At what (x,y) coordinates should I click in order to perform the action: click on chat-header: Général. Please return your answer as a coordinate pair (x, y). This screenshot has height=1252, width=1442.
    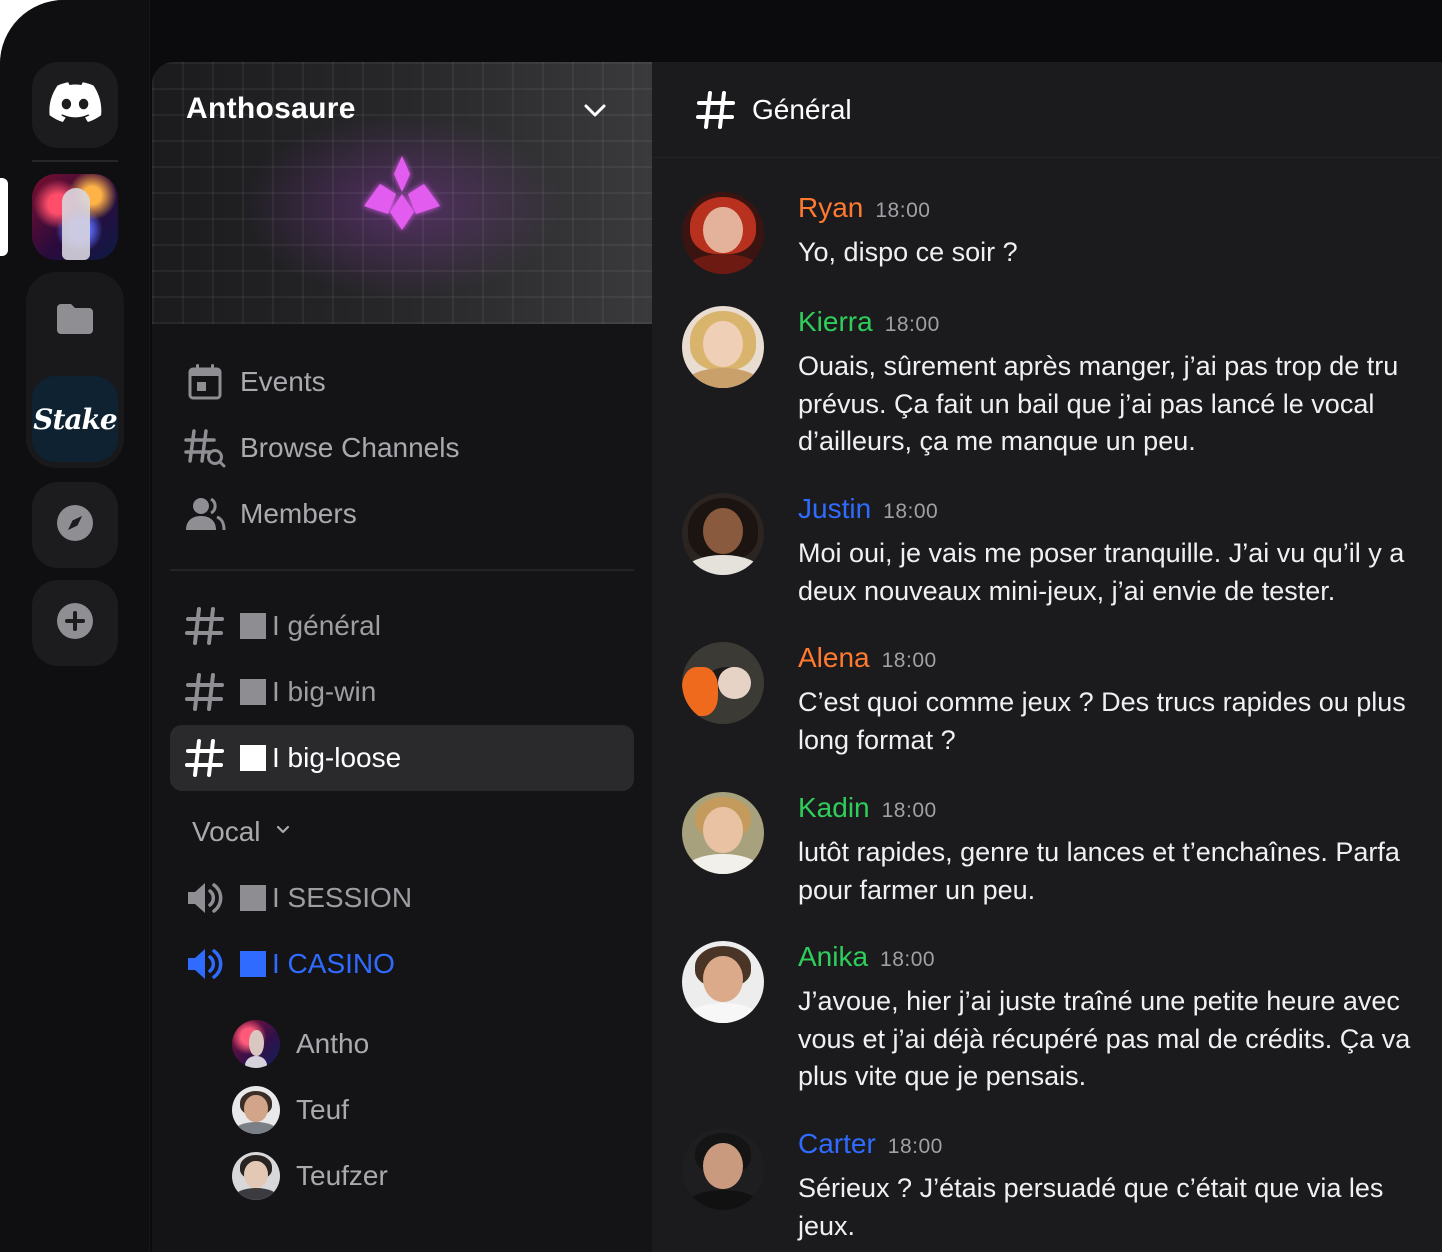
    Looking at the image, I should click on (1047, 110).